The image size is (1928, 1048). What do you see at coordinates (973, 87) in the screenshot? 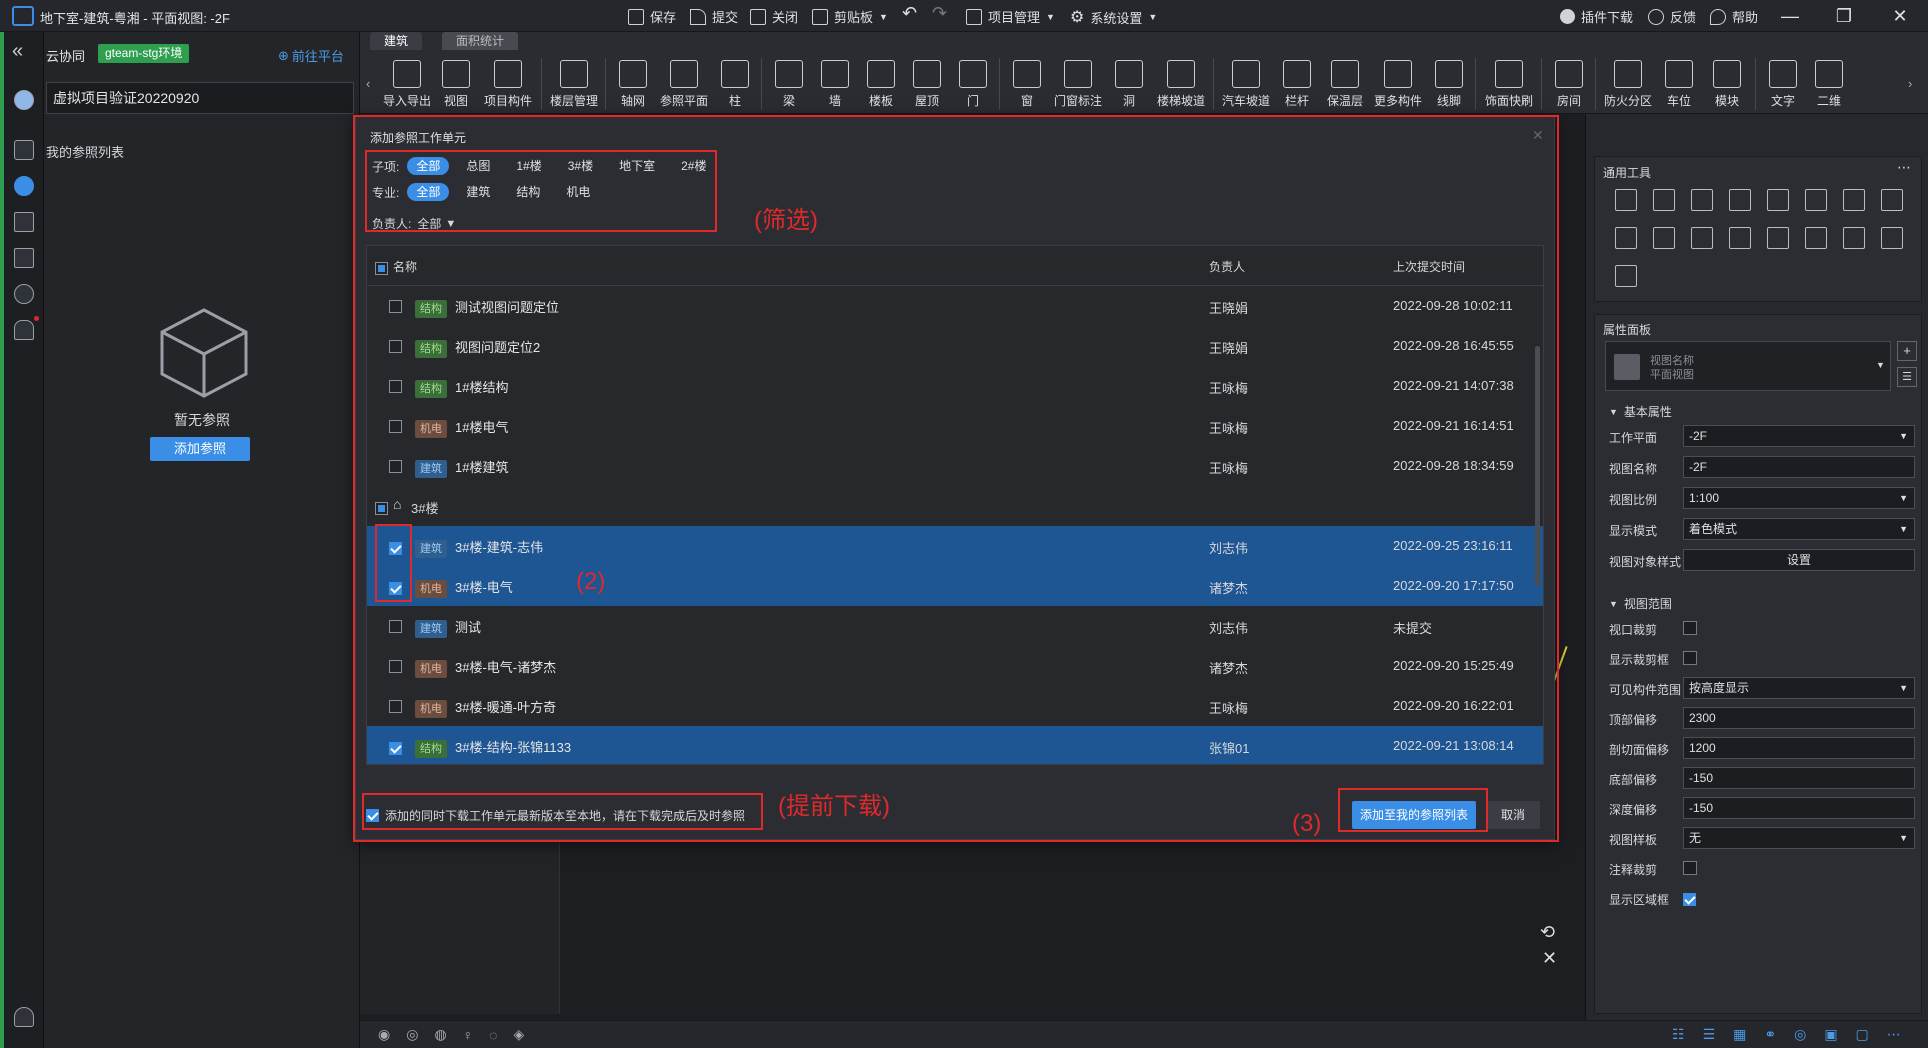
I see `ribbon-button-11: 门` at bounding box center [973, 87].